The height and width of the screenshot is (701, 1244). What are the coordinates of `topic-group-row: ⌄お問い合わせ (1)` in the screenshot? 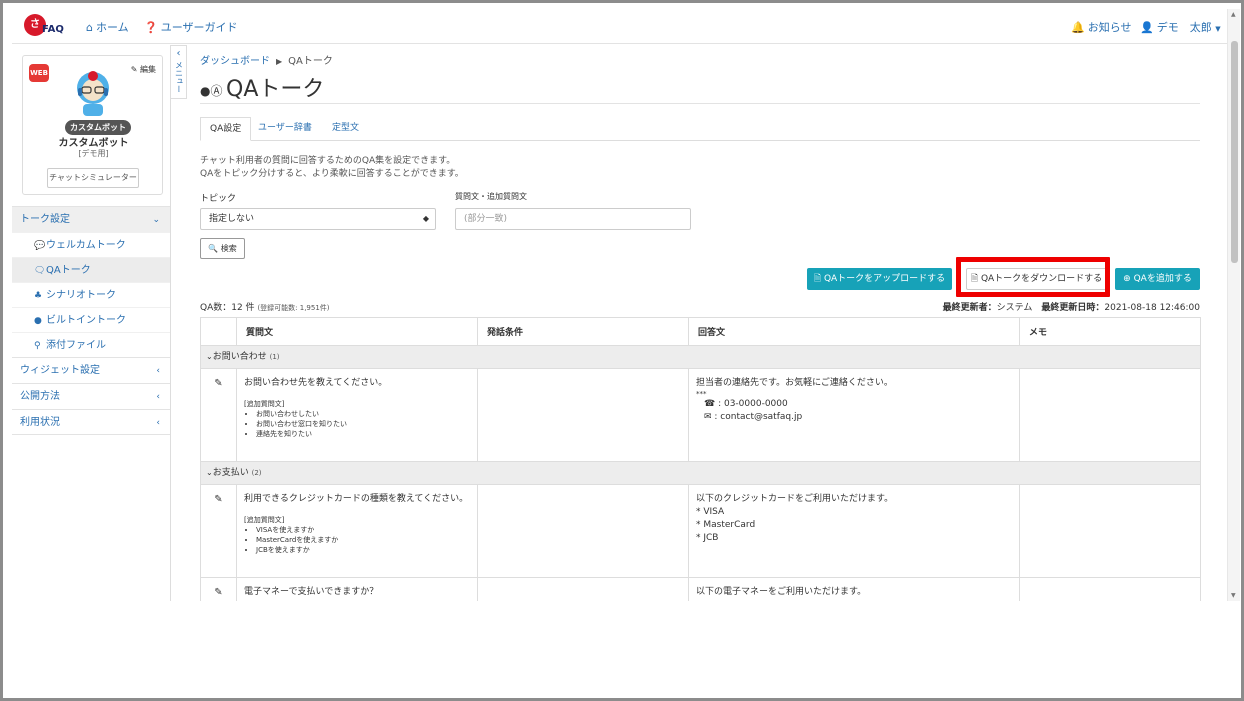 It's located at (700, 357).